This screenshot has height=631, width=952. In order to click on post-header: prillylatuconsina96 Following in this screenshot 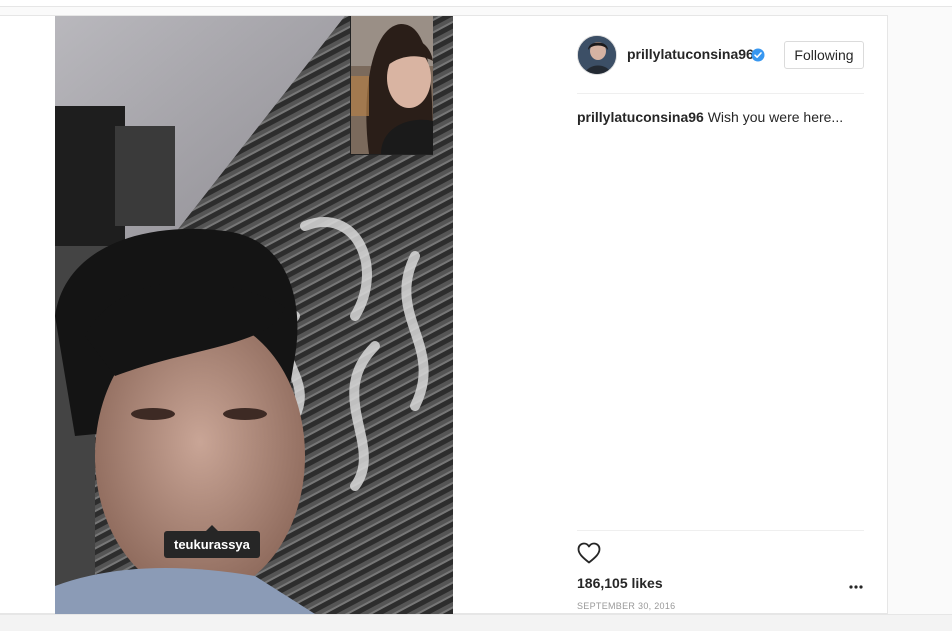, I will do `click(720, 55)`.